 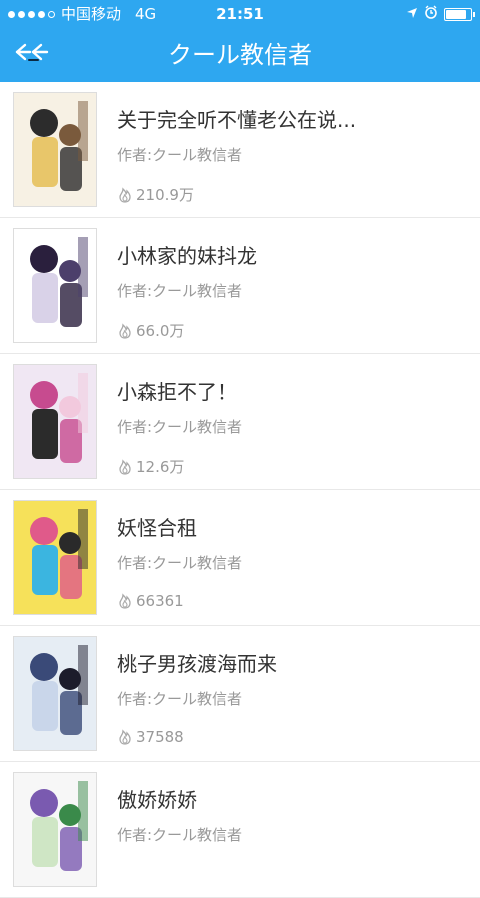 I want to click on view-count: 66361, so click(x=160, y=601).